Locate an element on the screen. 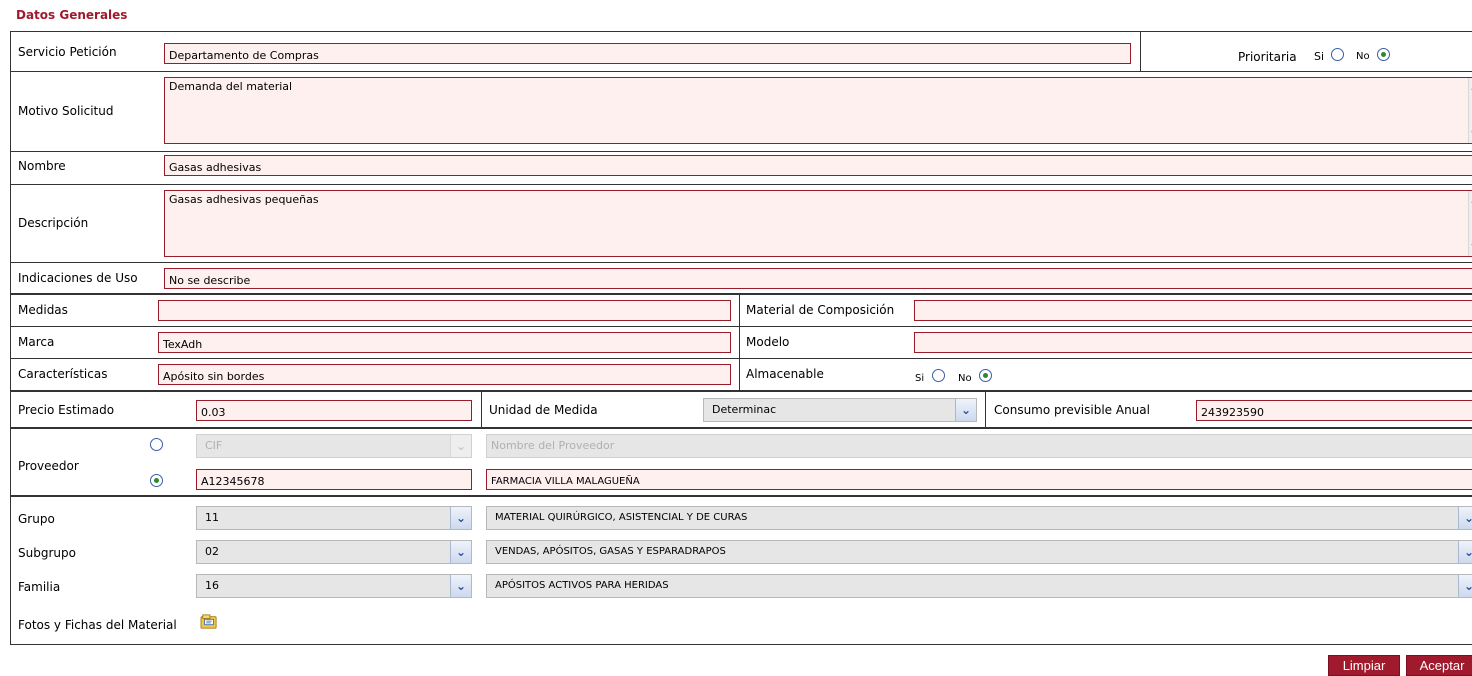  proveedor-nombre-field: FARMACIA VILLA MALAGUEÑA is located at coordinates (979, 479).